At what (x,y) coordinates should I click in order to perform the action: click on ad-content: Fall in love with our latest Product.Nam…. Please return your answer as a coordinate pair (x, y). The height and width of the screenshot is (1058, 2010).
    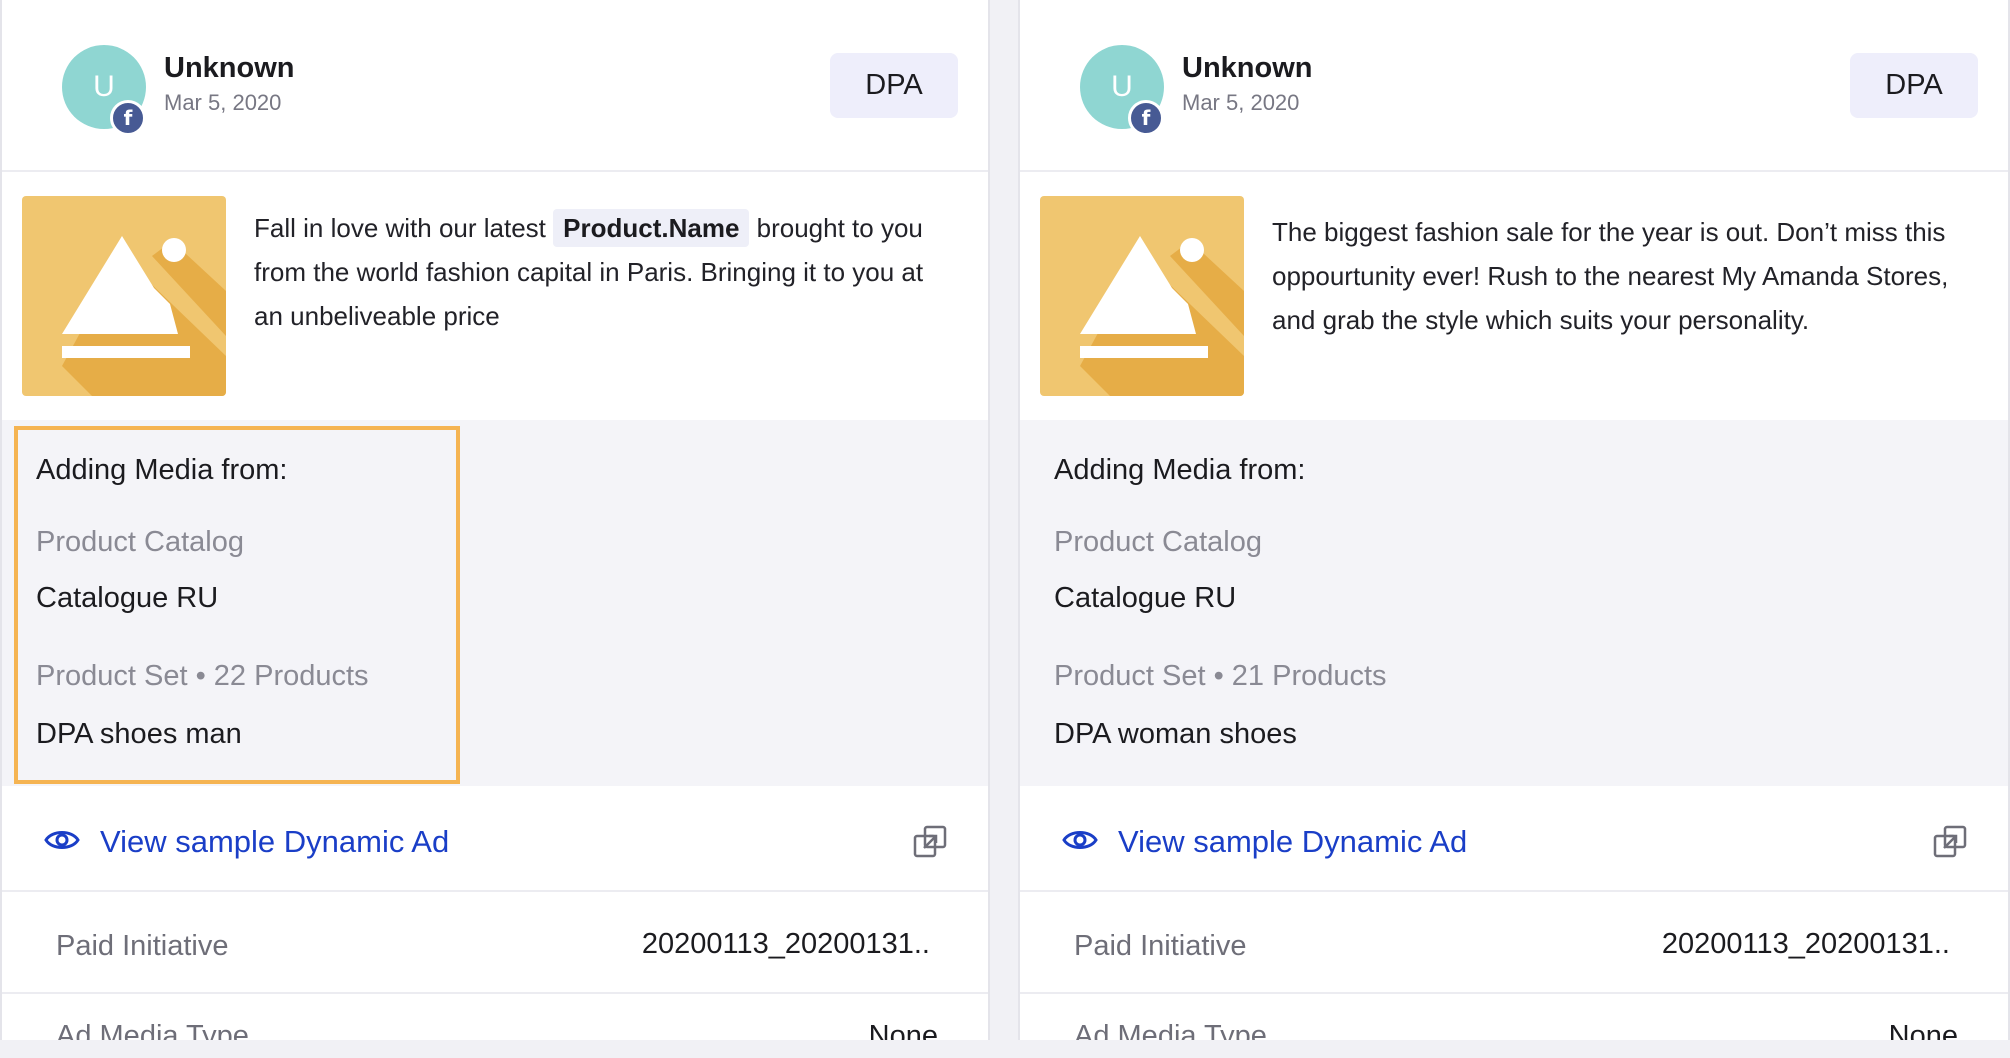
    Looking at the image, I should click on (495, 296).